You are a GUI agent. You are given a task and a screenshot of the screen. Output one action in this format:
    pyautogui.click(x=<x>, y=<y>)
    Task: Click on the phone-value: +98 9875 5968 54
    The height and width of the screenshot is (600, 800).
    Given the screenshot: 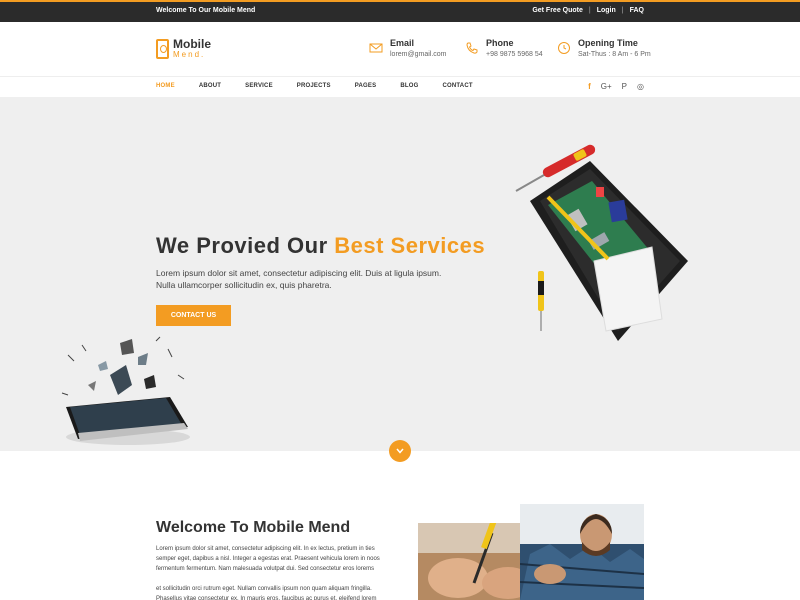 What is the action you would take?
    pyautogui.click(x=514, y=54)
    